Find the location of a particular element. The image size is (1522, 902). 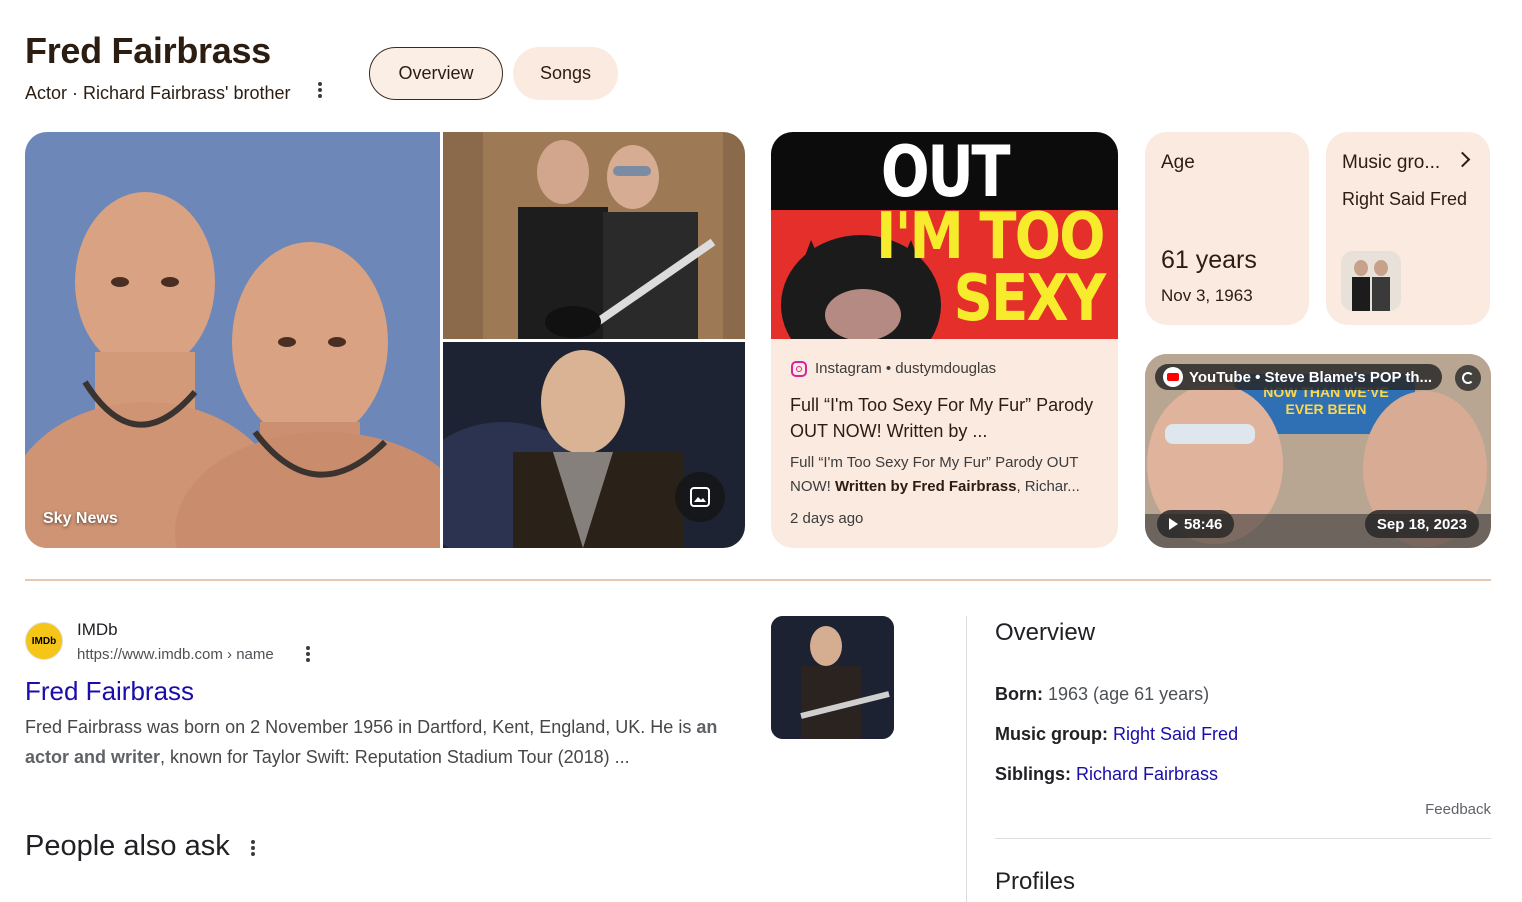

instagram-icon is located at coordinates (799, 368).